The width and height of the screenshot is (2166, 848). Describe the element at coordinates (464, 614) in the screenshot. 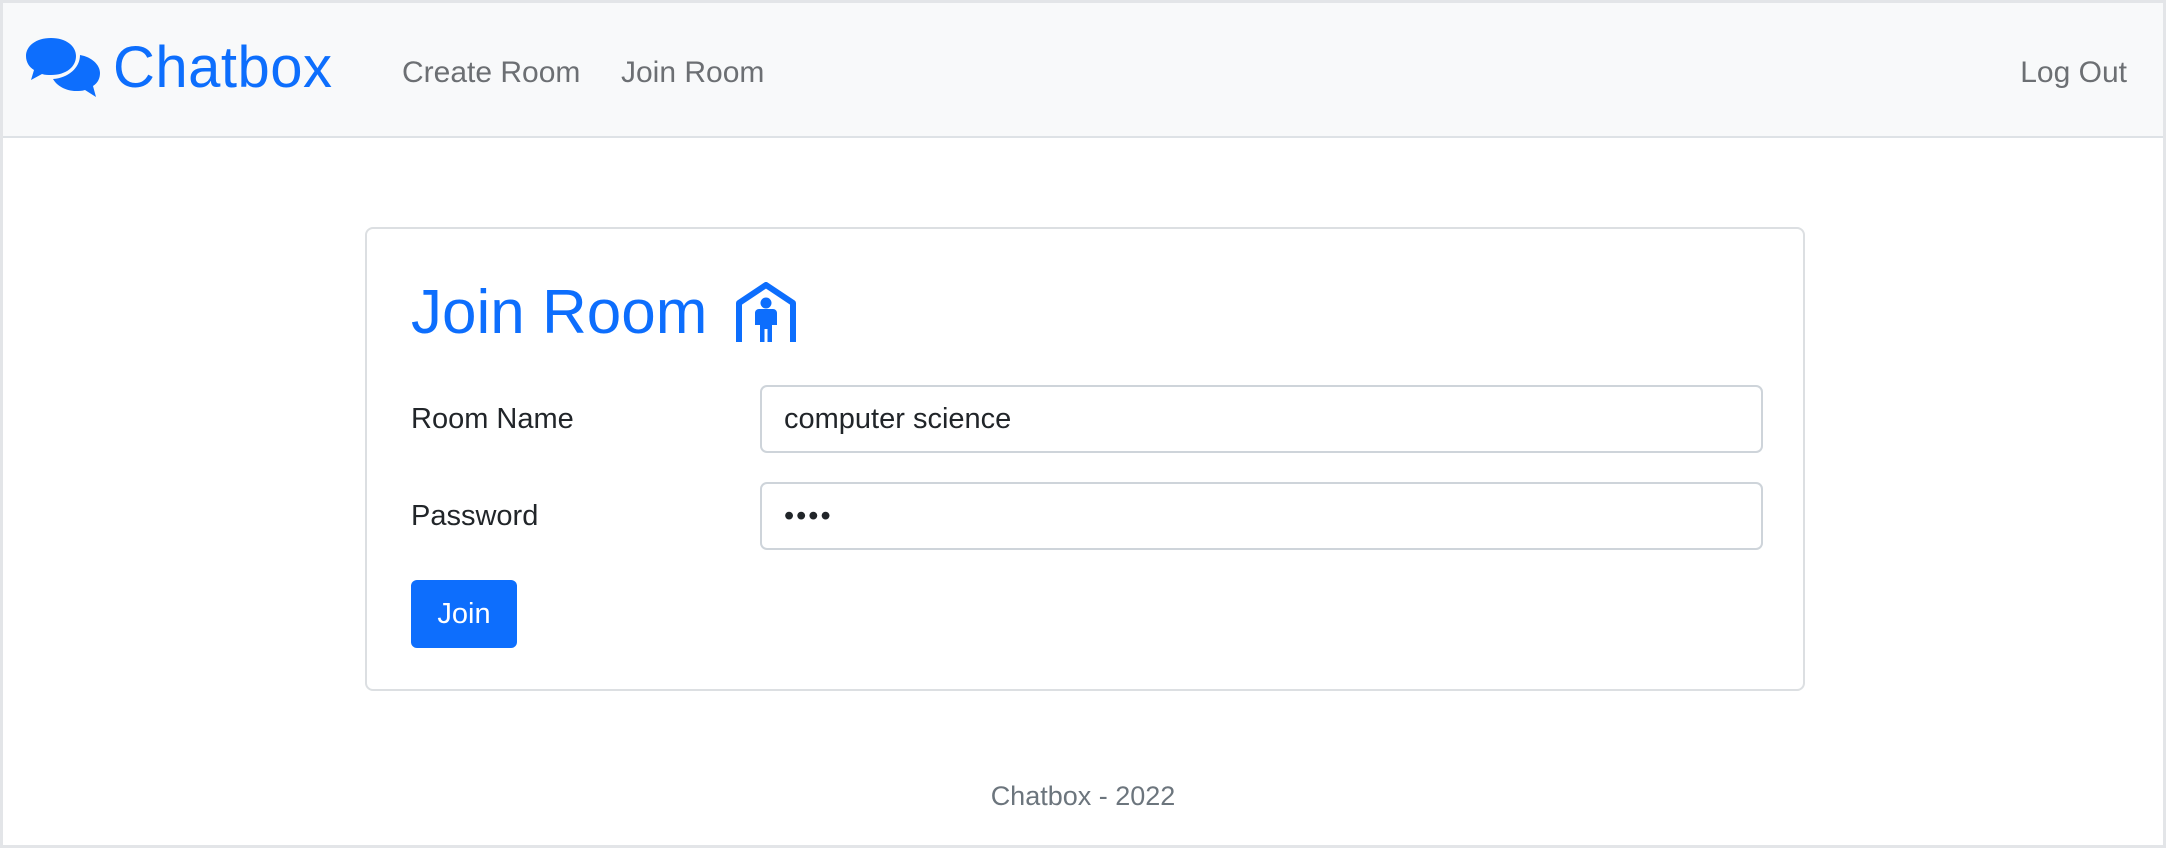

I see `join-button: Join` at that location.